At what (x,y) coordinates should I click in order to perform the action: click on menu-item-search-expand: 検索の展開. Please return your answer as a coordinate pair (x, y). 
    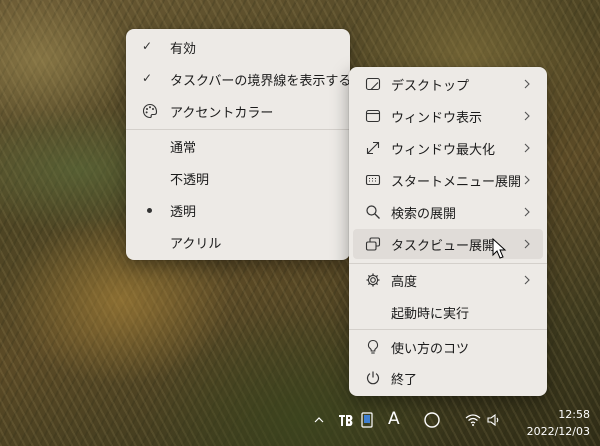
    Looking at the image, I should click on (448, 212).